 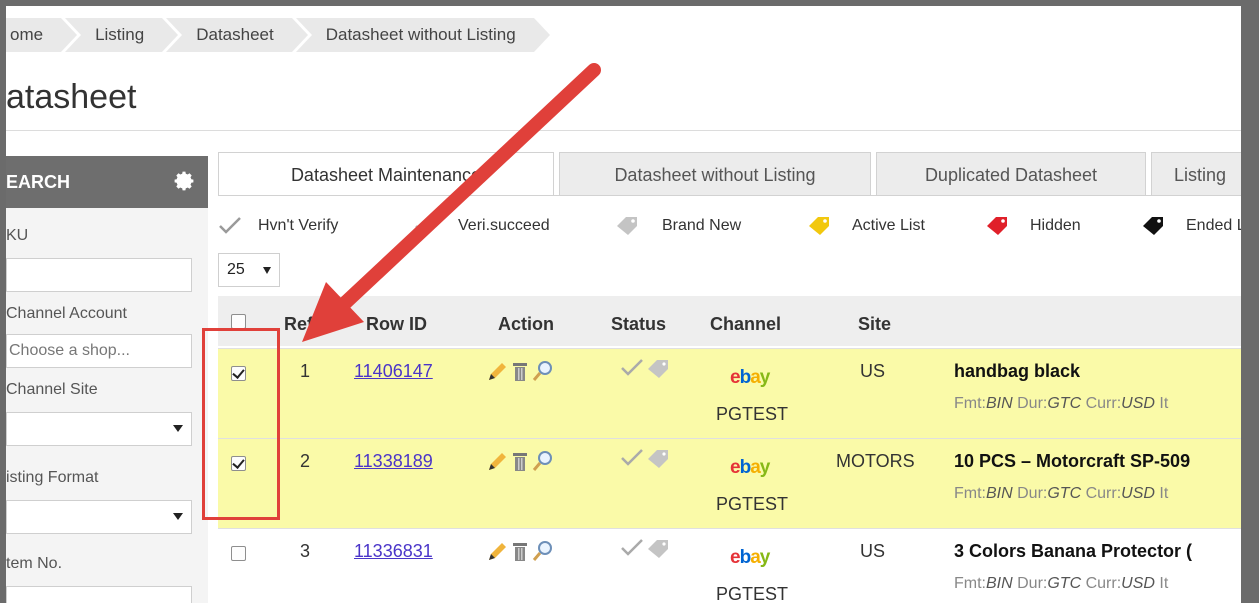 What do you see at coordinates (1250, 301) in the screenshot?
I see `window-edge` at bounding box center [1250, 301].